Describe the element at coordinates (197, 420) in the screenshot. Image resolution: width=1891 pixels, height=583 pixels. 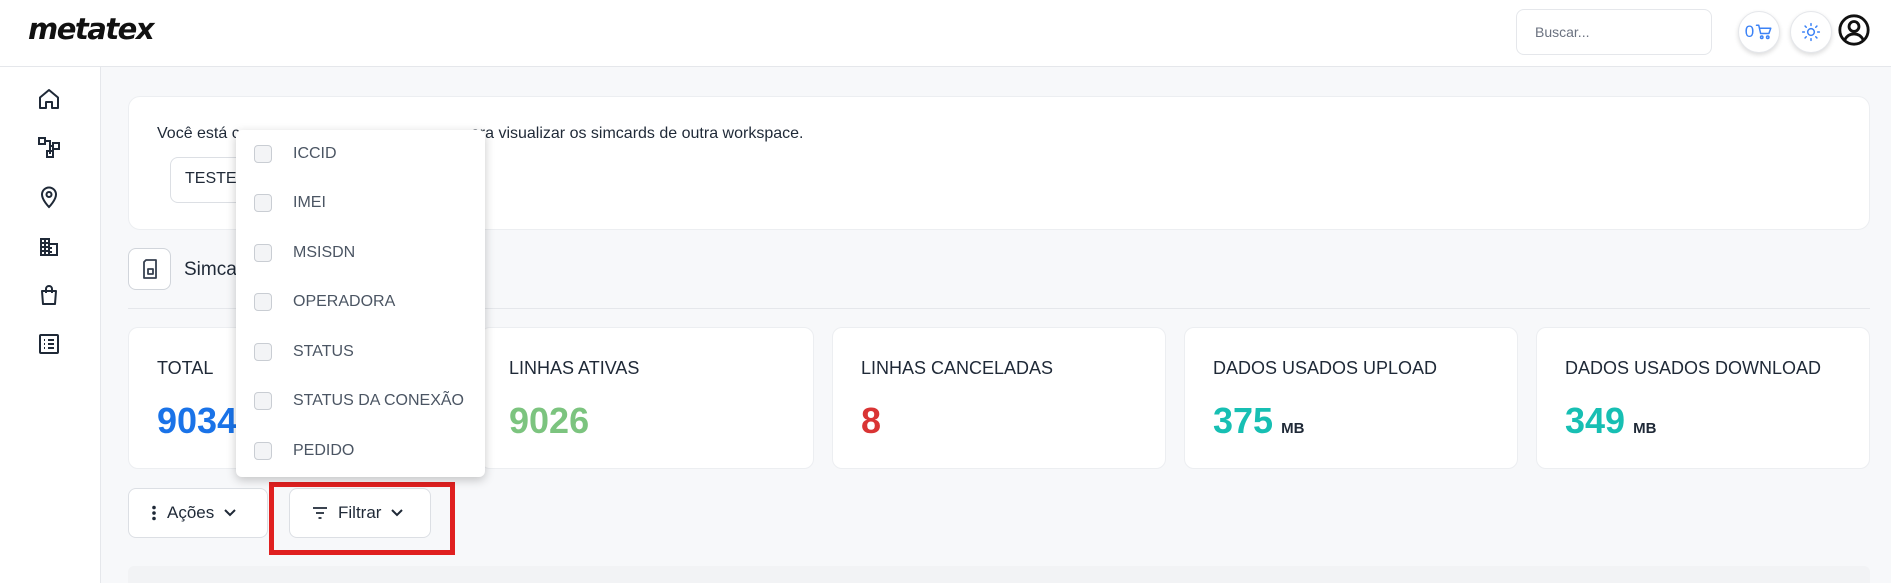
I see `stat-value: 9034` at that location.